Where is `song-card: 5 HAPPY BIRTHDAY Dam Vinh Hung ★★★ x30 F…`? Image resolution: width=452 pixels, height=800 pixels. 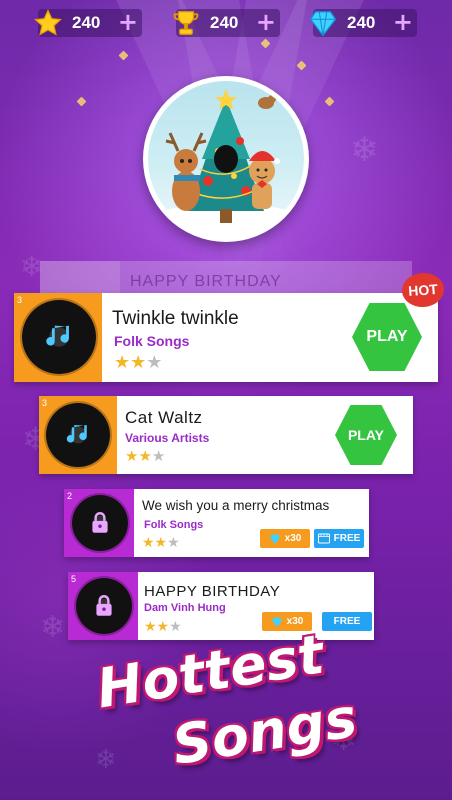 song-card: 5 HAPPY BIRTHDAY Dam Vinh Hung ★★★ x30 F… is located at coordinates (221, 606).